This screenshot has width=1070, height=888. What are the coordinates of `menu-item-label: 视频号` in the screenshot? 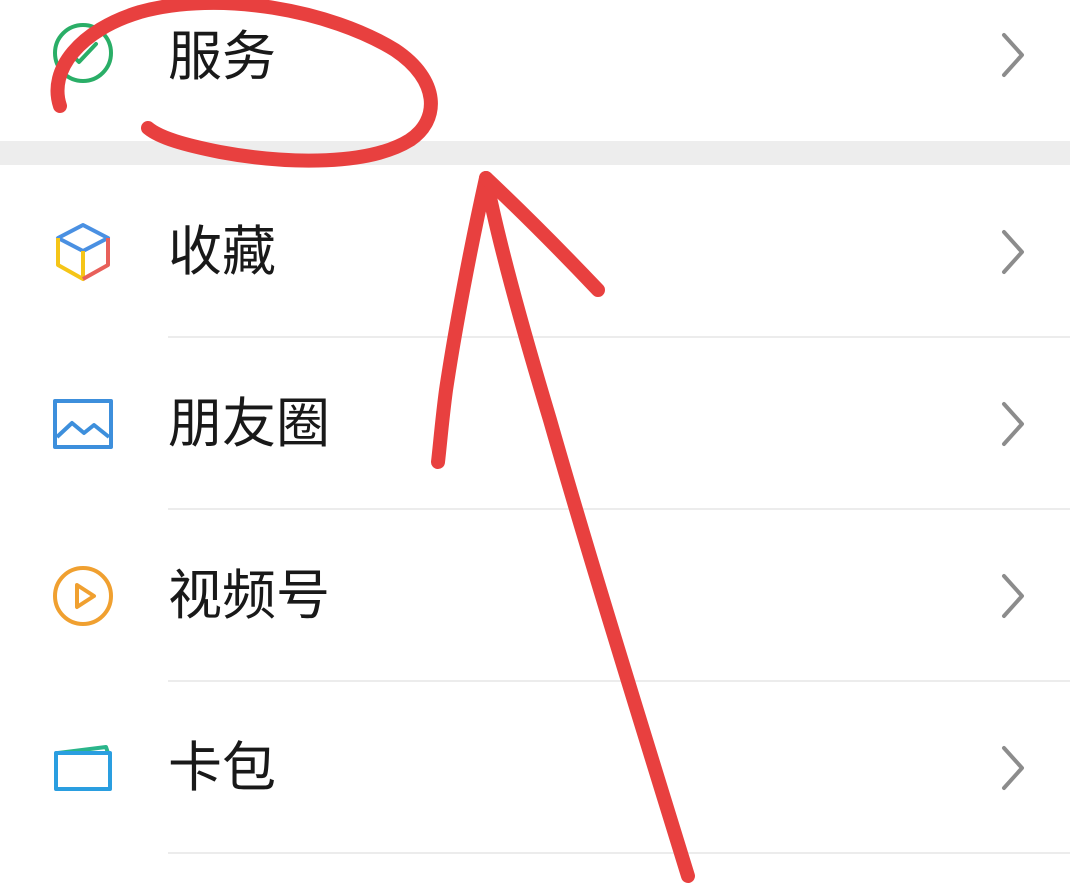 It's located at (249, 595).